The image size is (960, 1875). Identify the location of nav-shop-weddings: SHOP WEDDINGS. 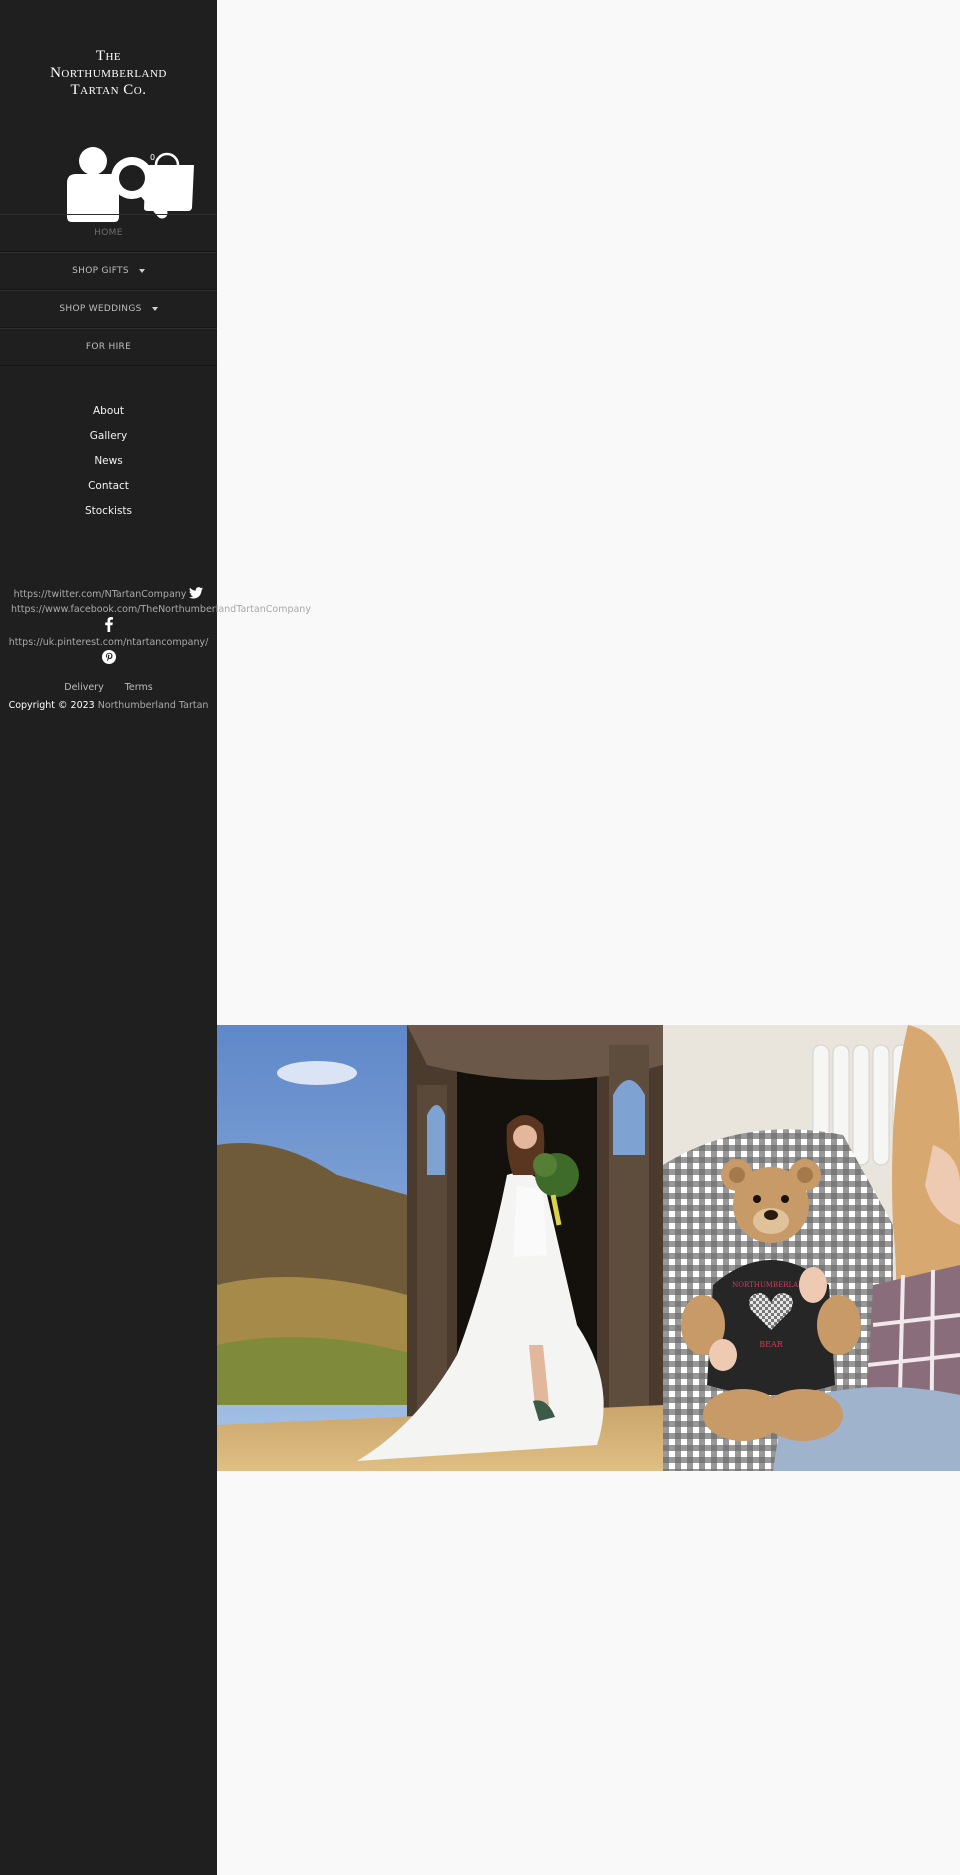
(108, 309).